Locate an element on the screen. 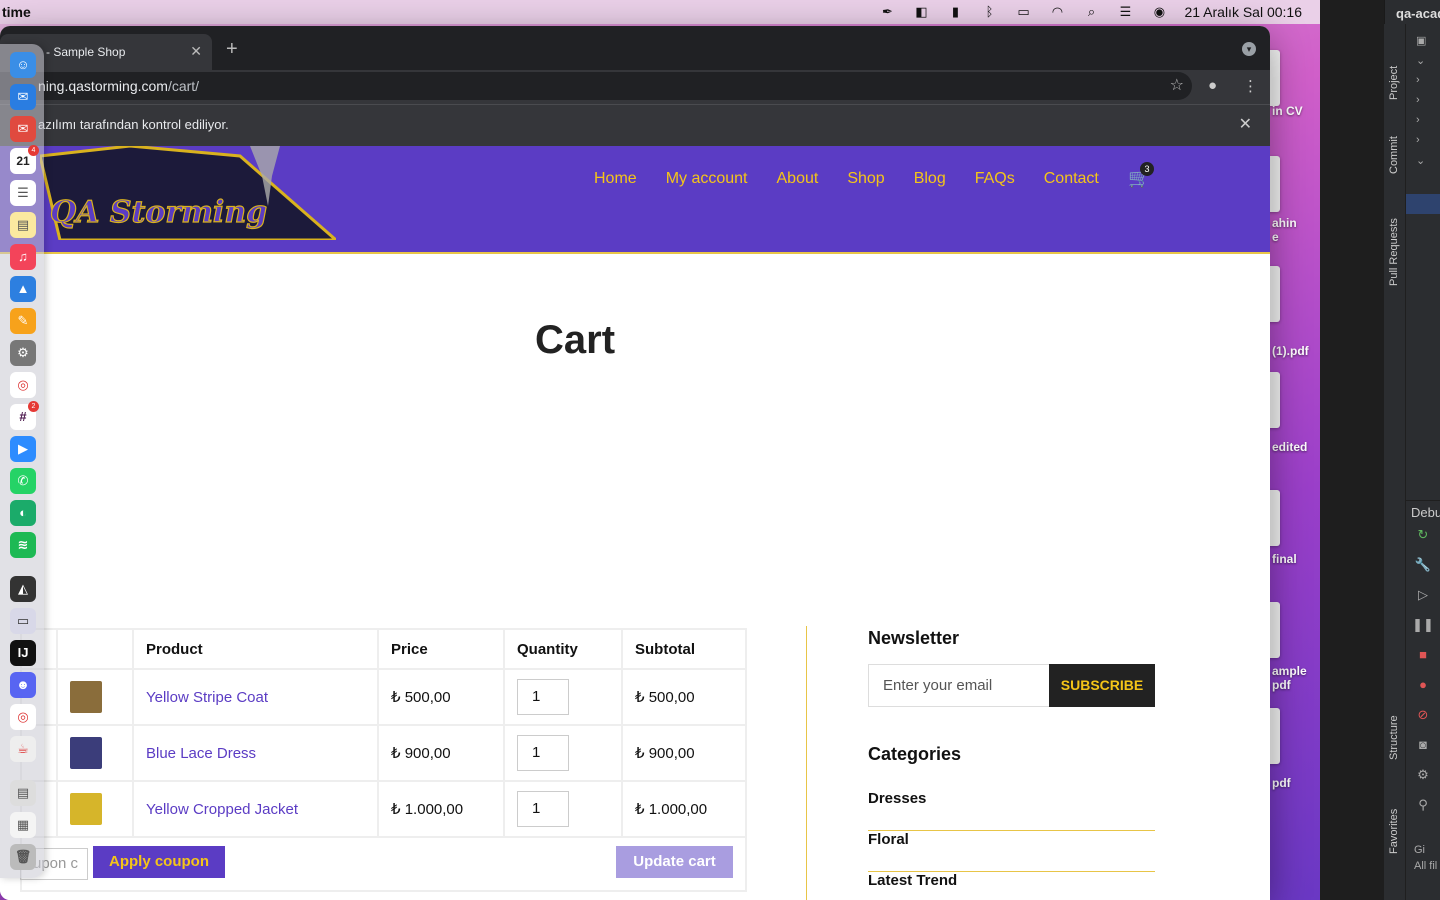 The image size is (1440, 900). tree-row: ▣ is located at coordinates (1423, 44).